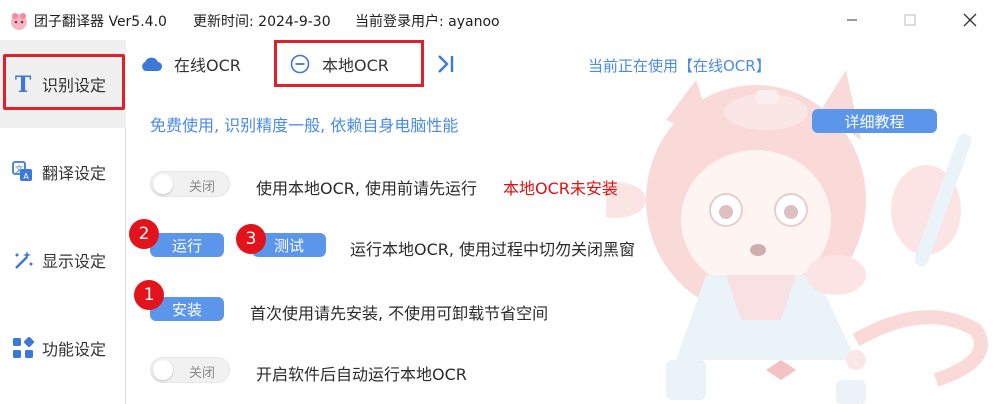 Image resolution: width=996 pixels, height=404 pixels. I want to click on text-t-icon: T, so click(23, 84).